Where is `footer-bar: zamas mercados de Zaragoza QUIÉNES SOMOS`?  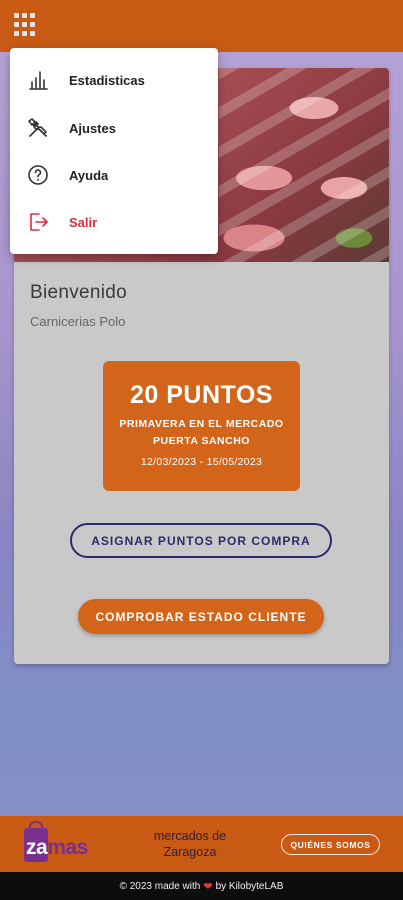 footer-bar: zamas mercados de Zaragoza QUIÉNES SOMOS is located at coordinates (201, 844).